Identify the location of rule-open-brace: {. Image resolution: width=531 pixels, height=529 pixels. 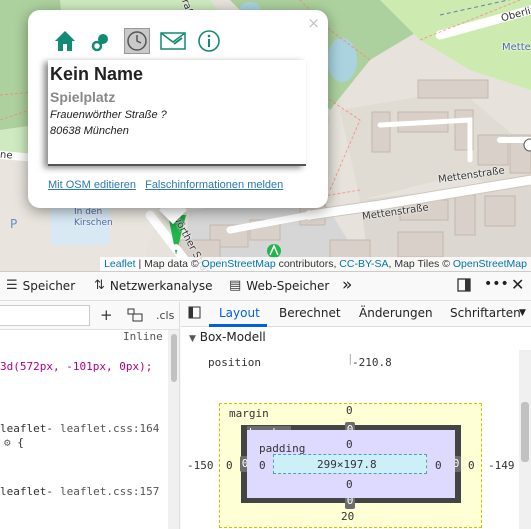
(20, 442).